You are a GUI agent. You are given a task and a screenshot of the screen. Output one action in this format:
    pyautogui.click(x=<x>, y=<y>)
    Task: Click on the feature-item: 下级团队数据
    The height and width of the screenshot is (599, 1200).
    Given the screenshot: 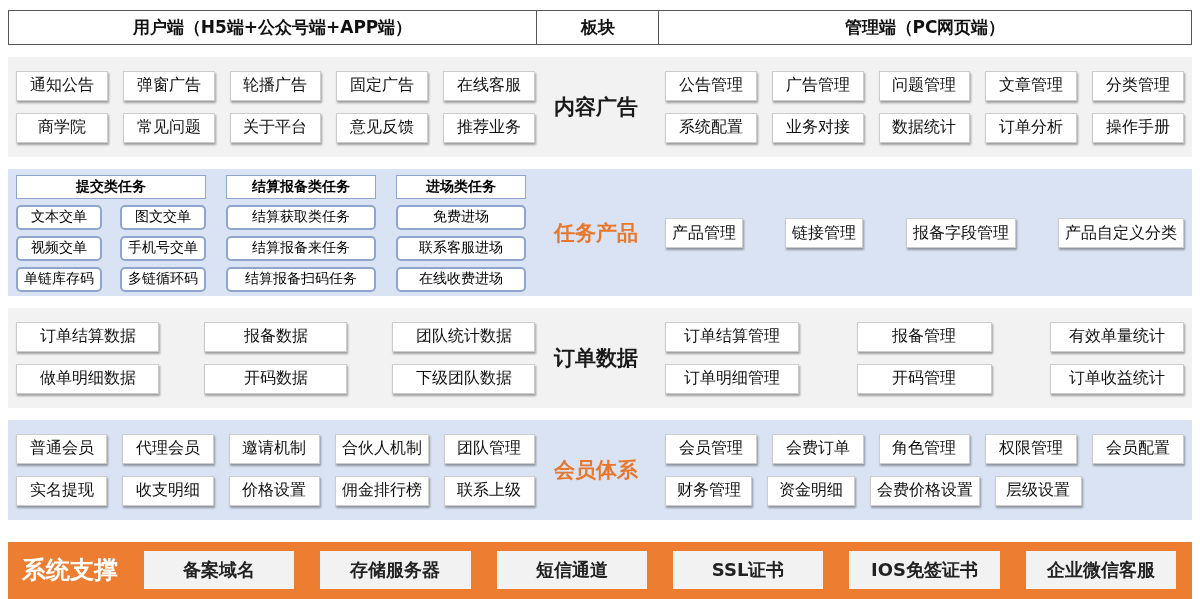 What is the action you would take?
    pyautogui.click(x=463, y=378)
    